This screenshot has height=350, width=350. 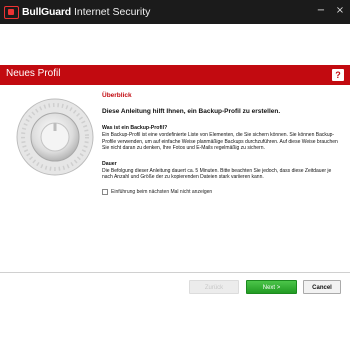 What do you see at coordinates (109, 163) in the screenshot?
I see `duration-title: Dauer` at bounding box center [109, 163].